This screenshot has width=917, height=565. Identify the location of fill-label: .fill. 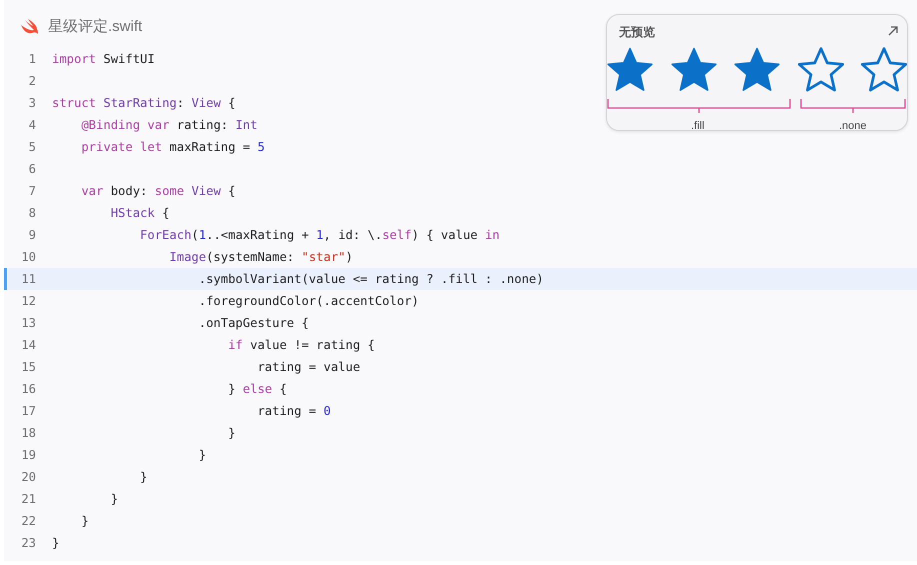
(697, 126).